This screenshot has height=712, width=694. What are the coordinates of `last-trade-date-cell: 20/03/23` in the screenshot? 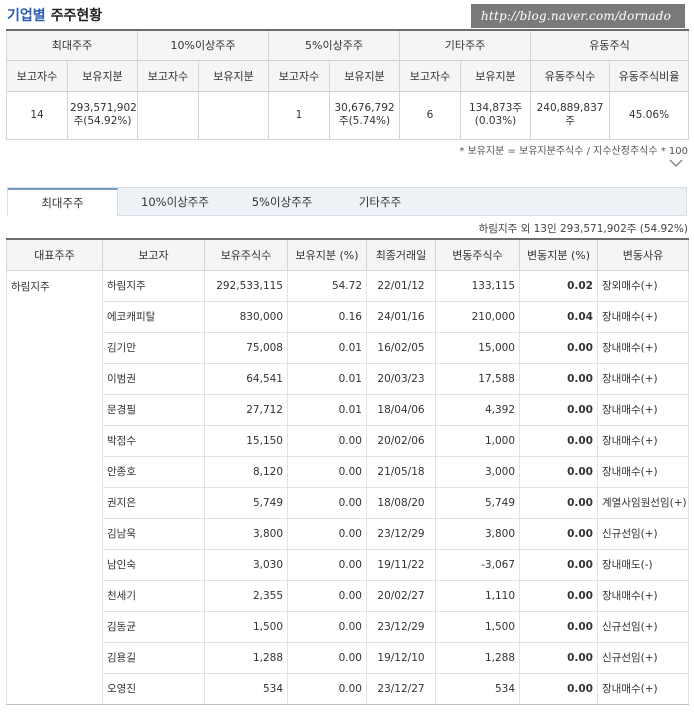 It's located at (401, 378).